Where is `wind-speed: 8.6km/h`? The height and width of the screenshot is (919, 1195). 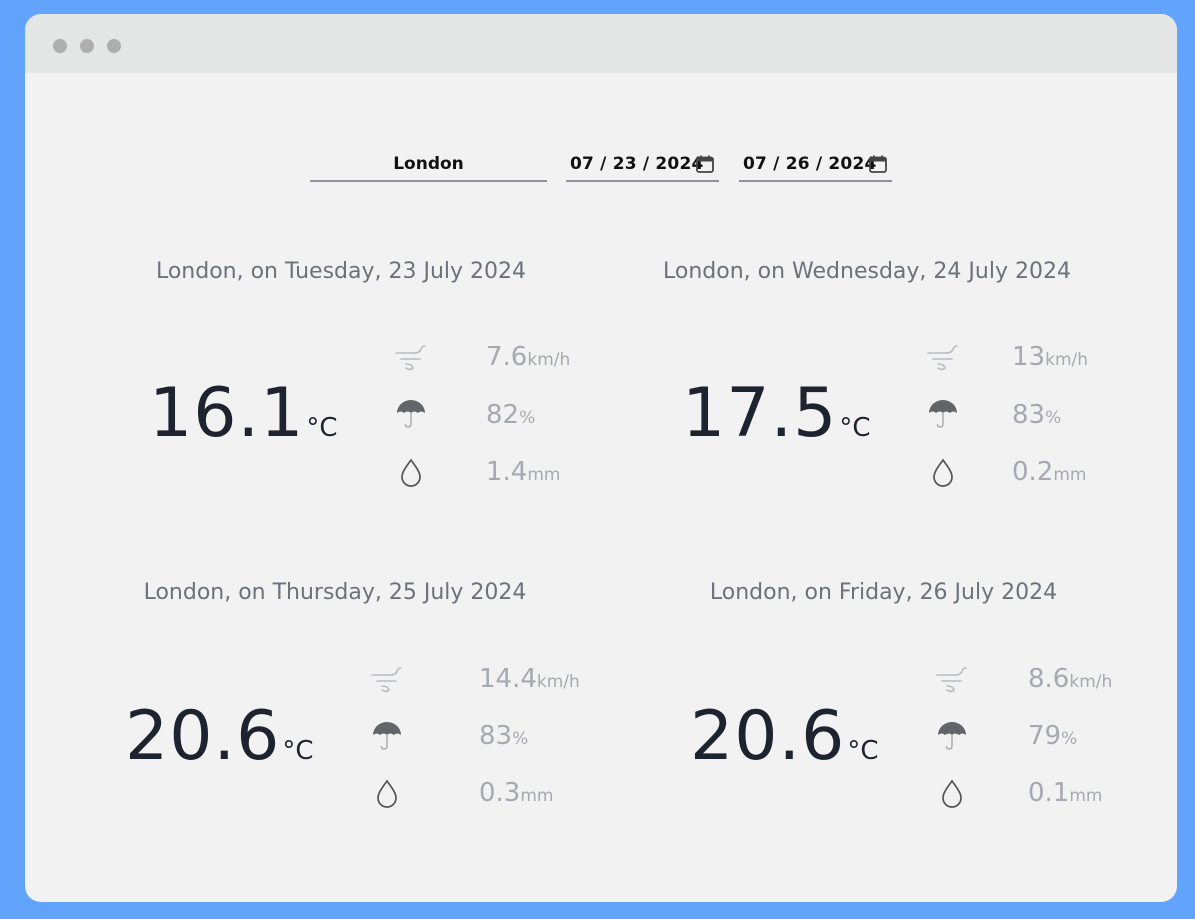
wind-speed: 8.6km/h is located at coordinates (1070, 679).